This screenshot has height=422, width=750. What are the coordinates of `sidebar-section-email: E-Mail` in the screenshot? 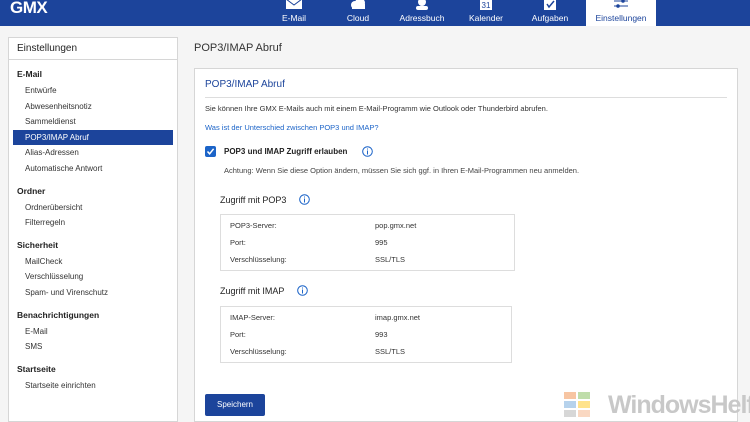 It's located at (30, 74).